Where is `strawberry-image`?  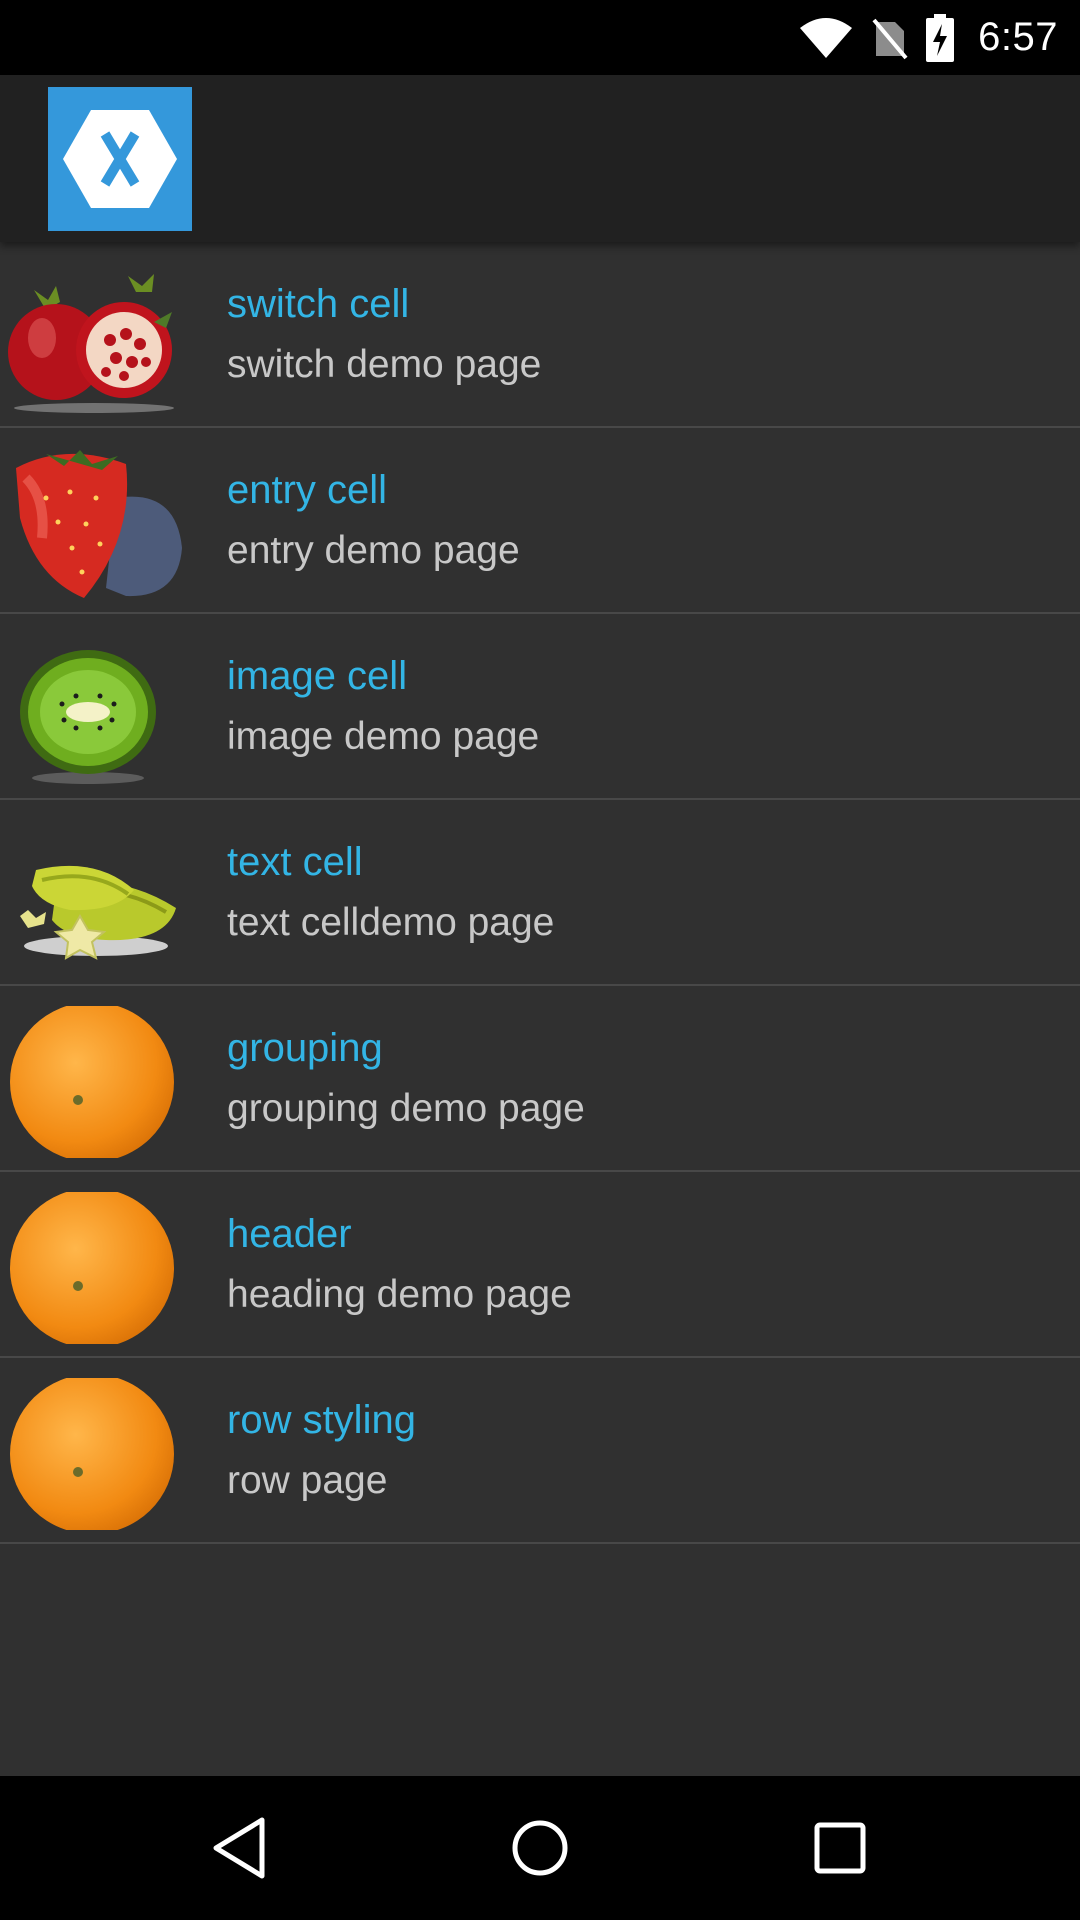 strawberry-image is located at coordinates (94, 524).